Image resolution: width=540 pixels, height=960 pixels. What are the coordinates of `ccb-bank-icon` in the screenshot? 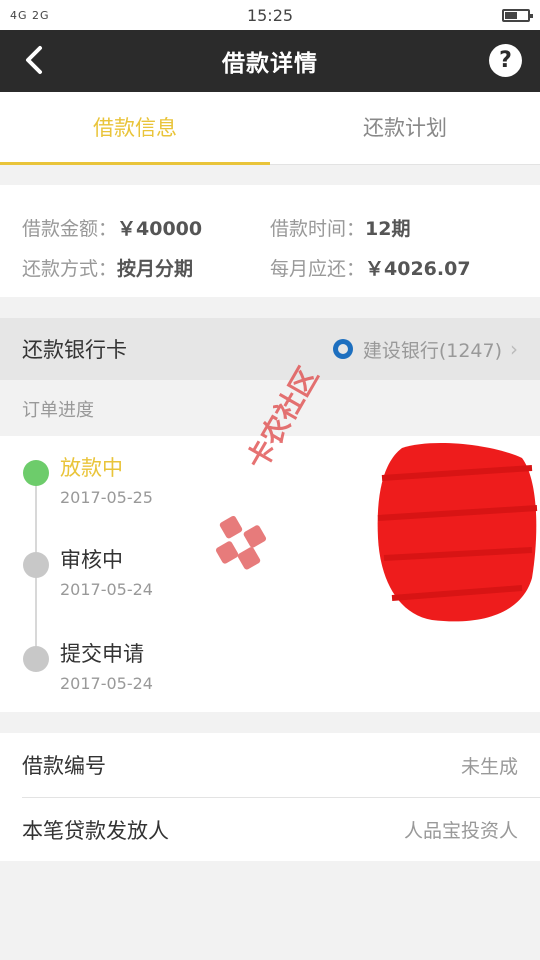 It's located at (342, 349).